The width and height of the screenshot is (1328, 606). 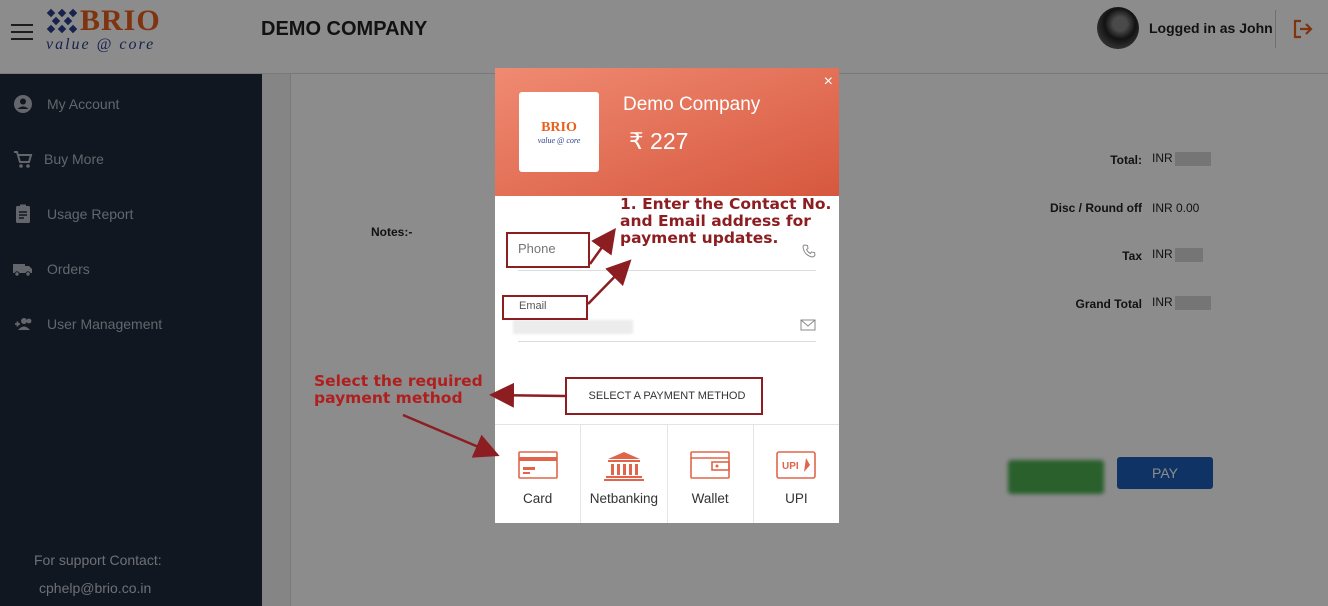 What do you see at coordinates (790, 466) in the screenshot?
I see `svg-text: UPI` at bounding box center [790, 466].